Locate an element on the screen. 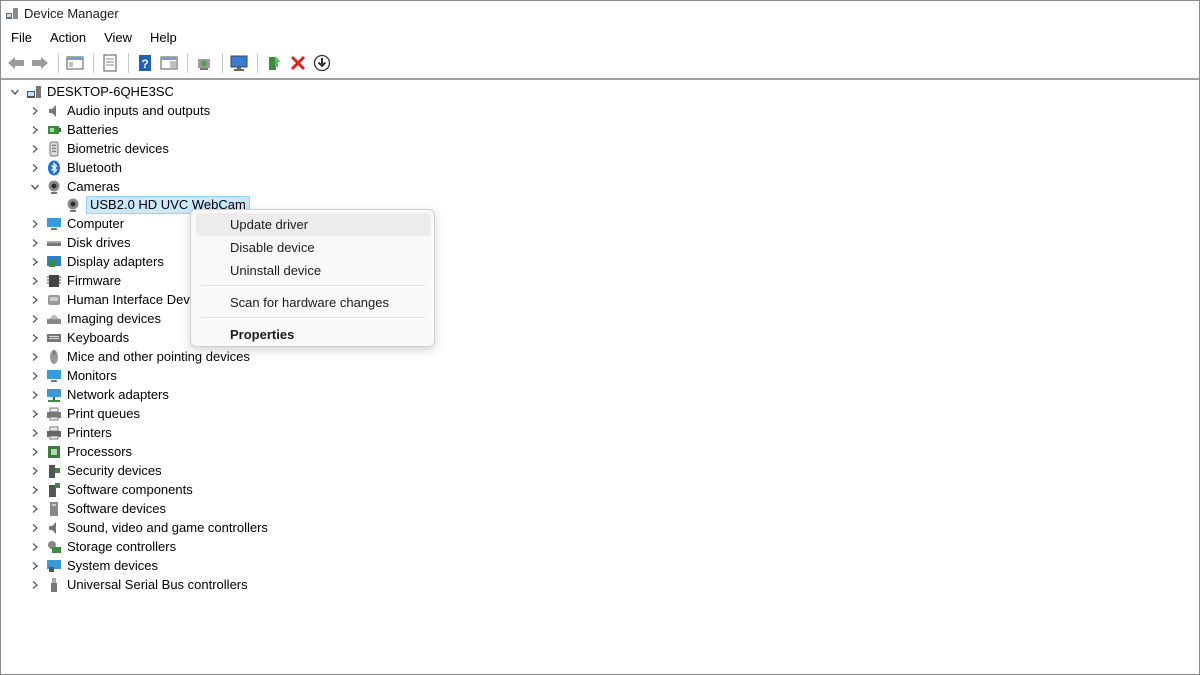 The width and height of the screenshot is (1200, 675). help-icon: ? is located at coordinates (145, 63).